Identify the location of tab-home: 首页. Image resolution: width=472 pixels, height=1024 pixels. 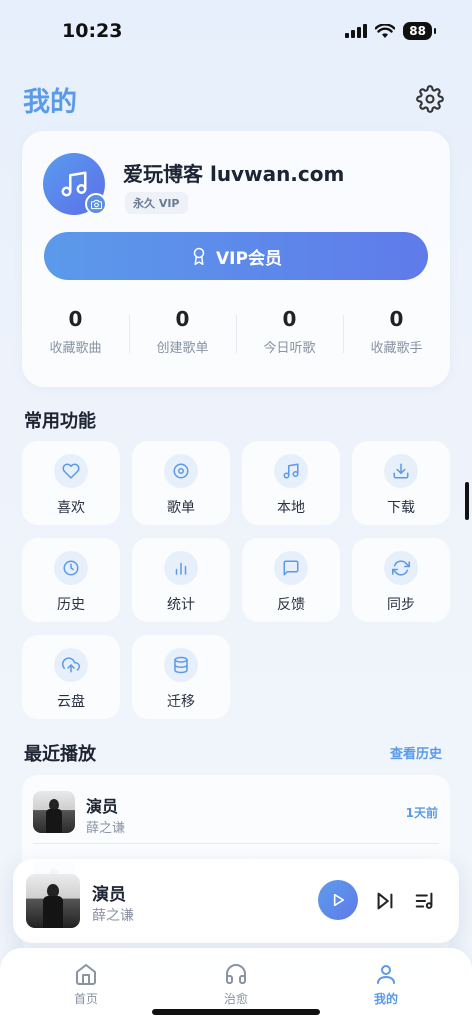
(86, 984).